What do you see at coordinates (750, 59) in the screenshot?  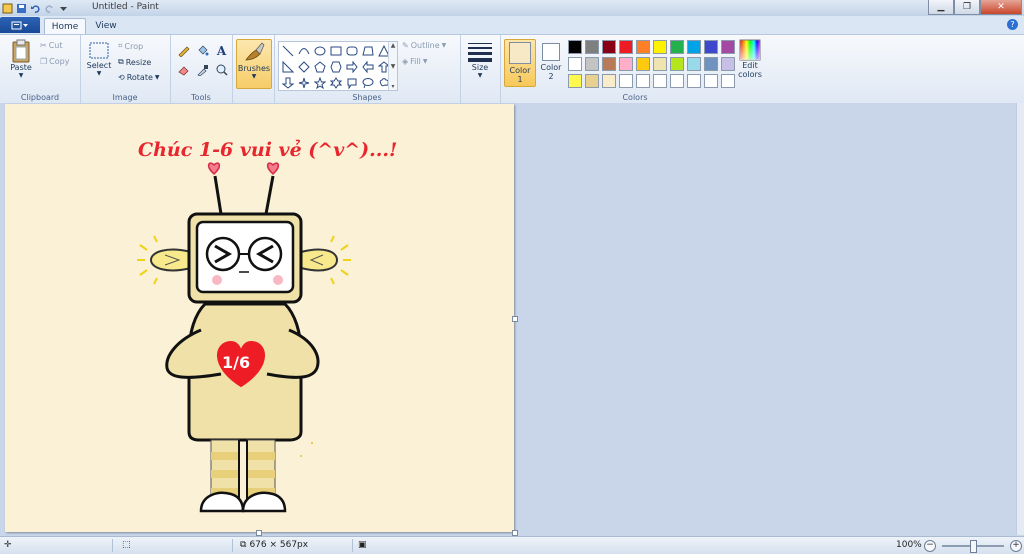 I see `edit-colors-button: Edit colors` at bounding box center [750, 59].